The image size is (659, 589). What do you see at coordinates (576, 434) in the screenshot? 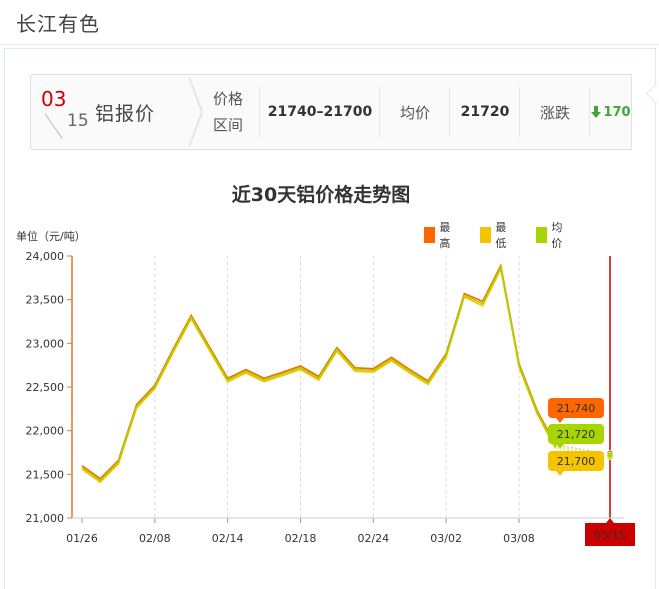
I see `tooltip-text-avg: 21,720` at bounding box center [576, 434].